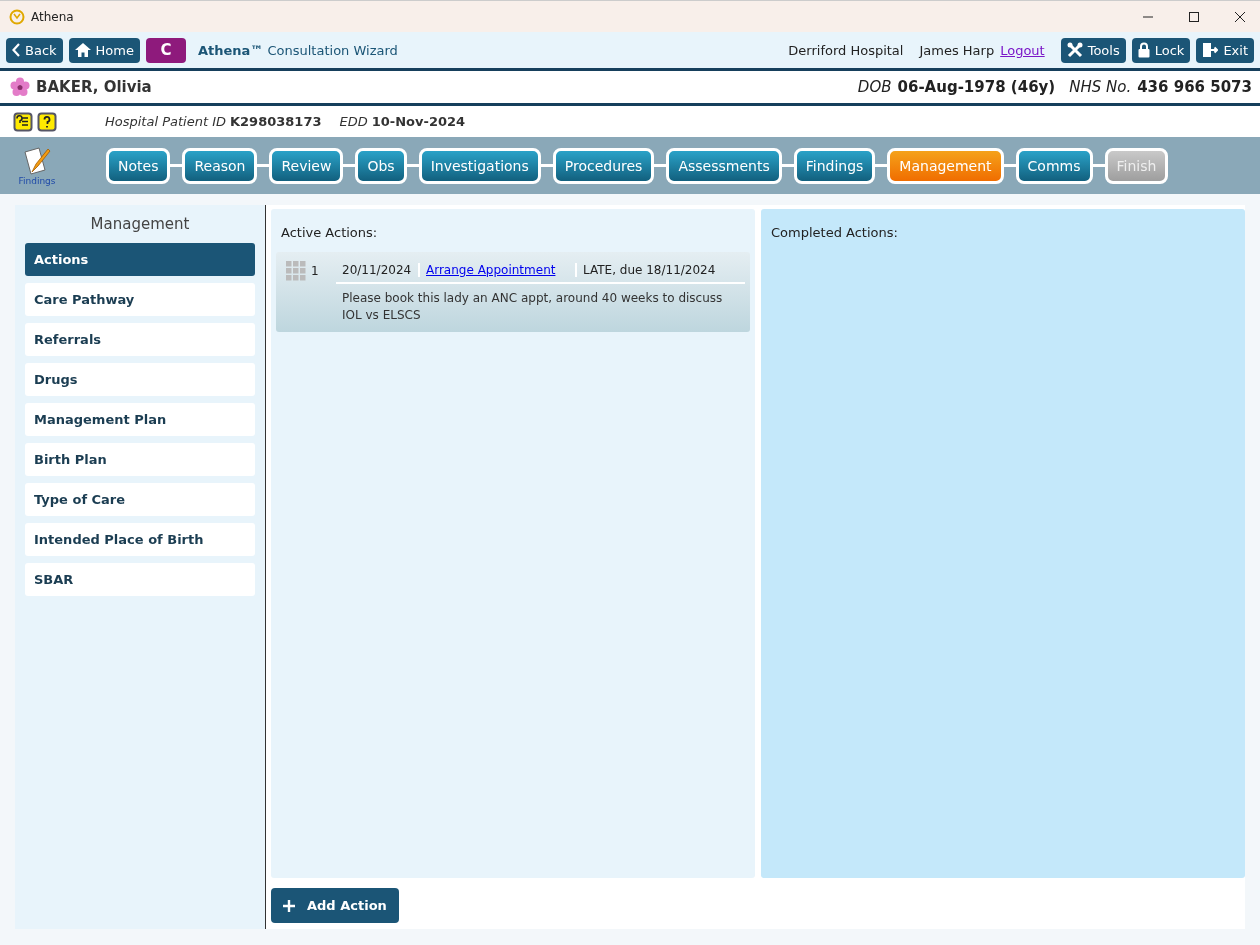 This screenshot has height=945, width=1260. What do you see at coordinates (82, 50) in the screenshot?
I see `home-icon` at bounding box center [82, 50].